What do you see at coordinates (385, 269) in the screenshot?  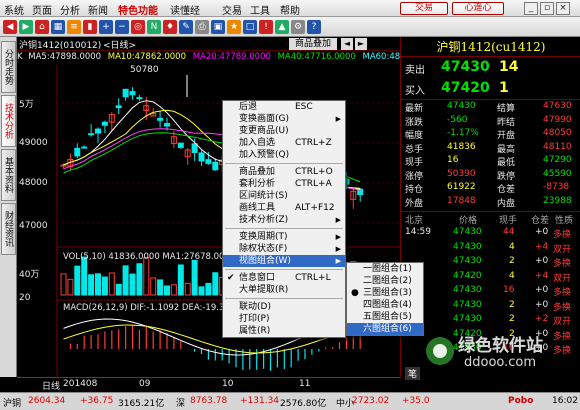 I see `submenu-item: 一图组合(1)` at bounding box center [385, 269].